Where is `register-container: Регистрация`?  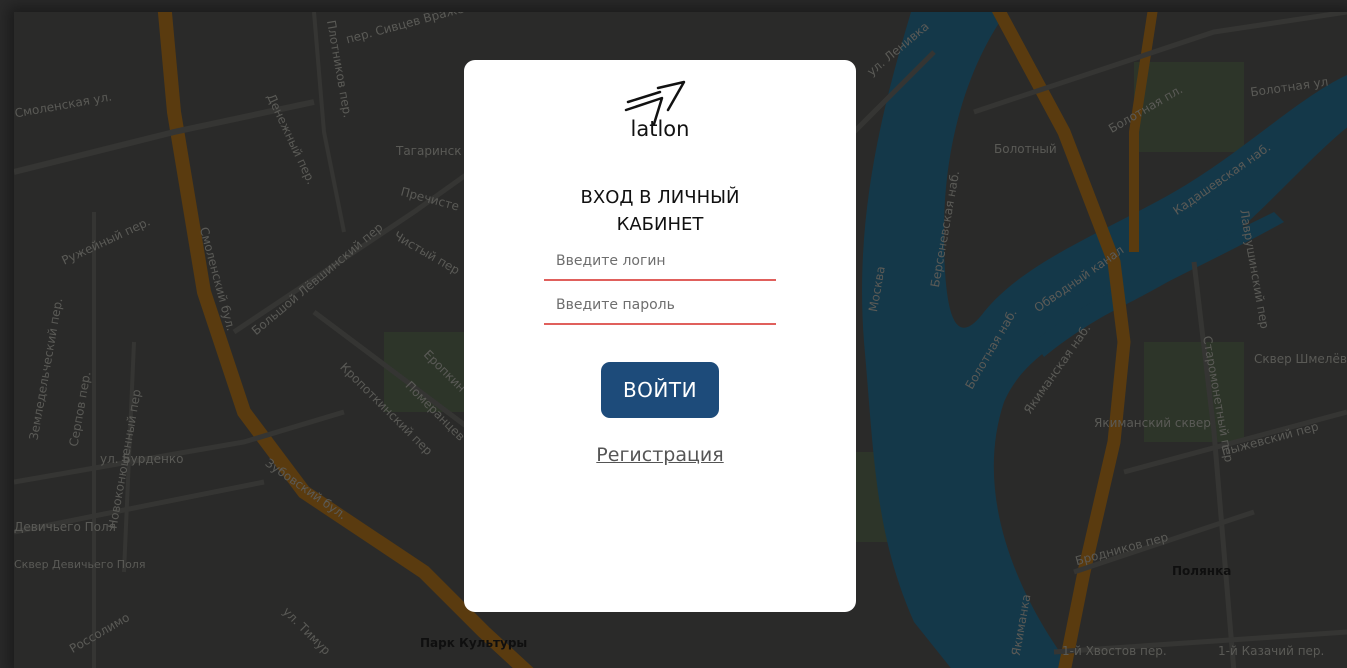
register-container: Регистрация is located at coordinates (660, 455).